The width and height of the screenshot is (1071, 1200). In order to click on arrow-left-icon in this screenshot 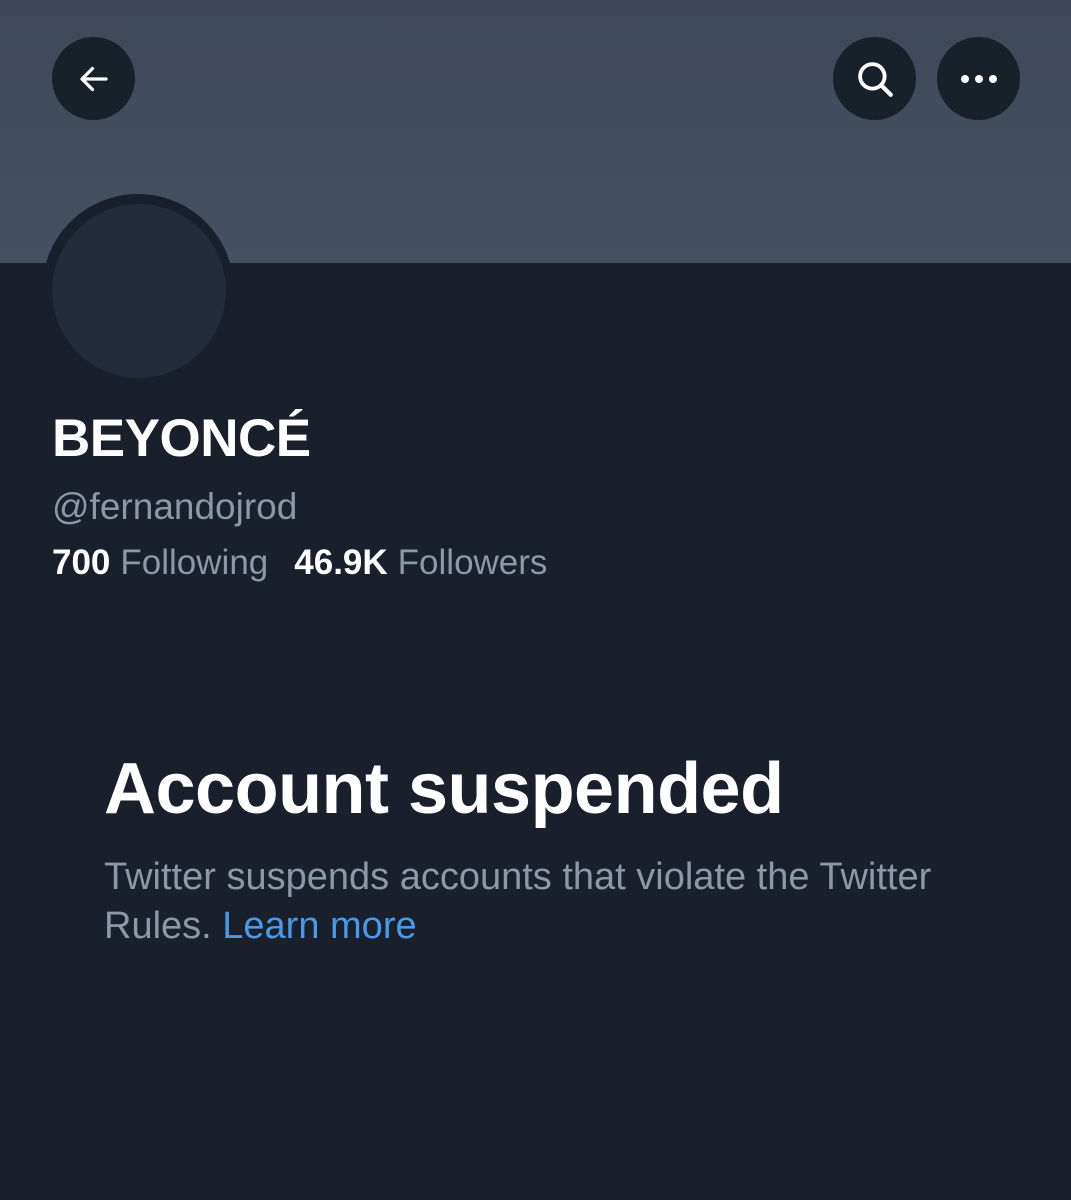, I will do `click(93, 78)`.